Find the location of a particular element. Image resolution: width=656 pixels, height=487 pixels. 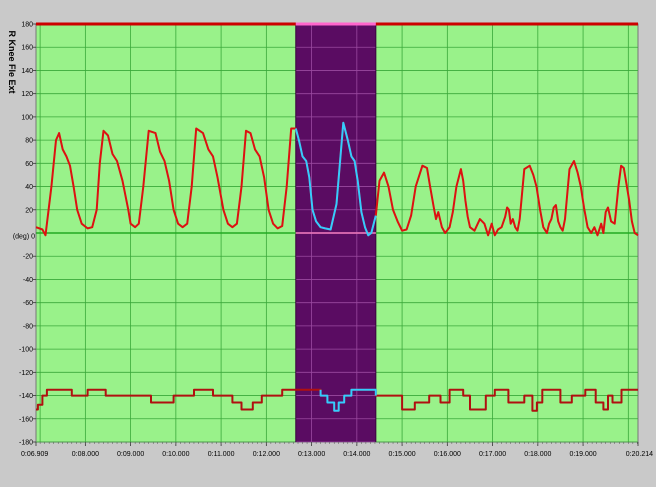

x-tick-label: 0:14.000 is located at coordinates (356, 454).